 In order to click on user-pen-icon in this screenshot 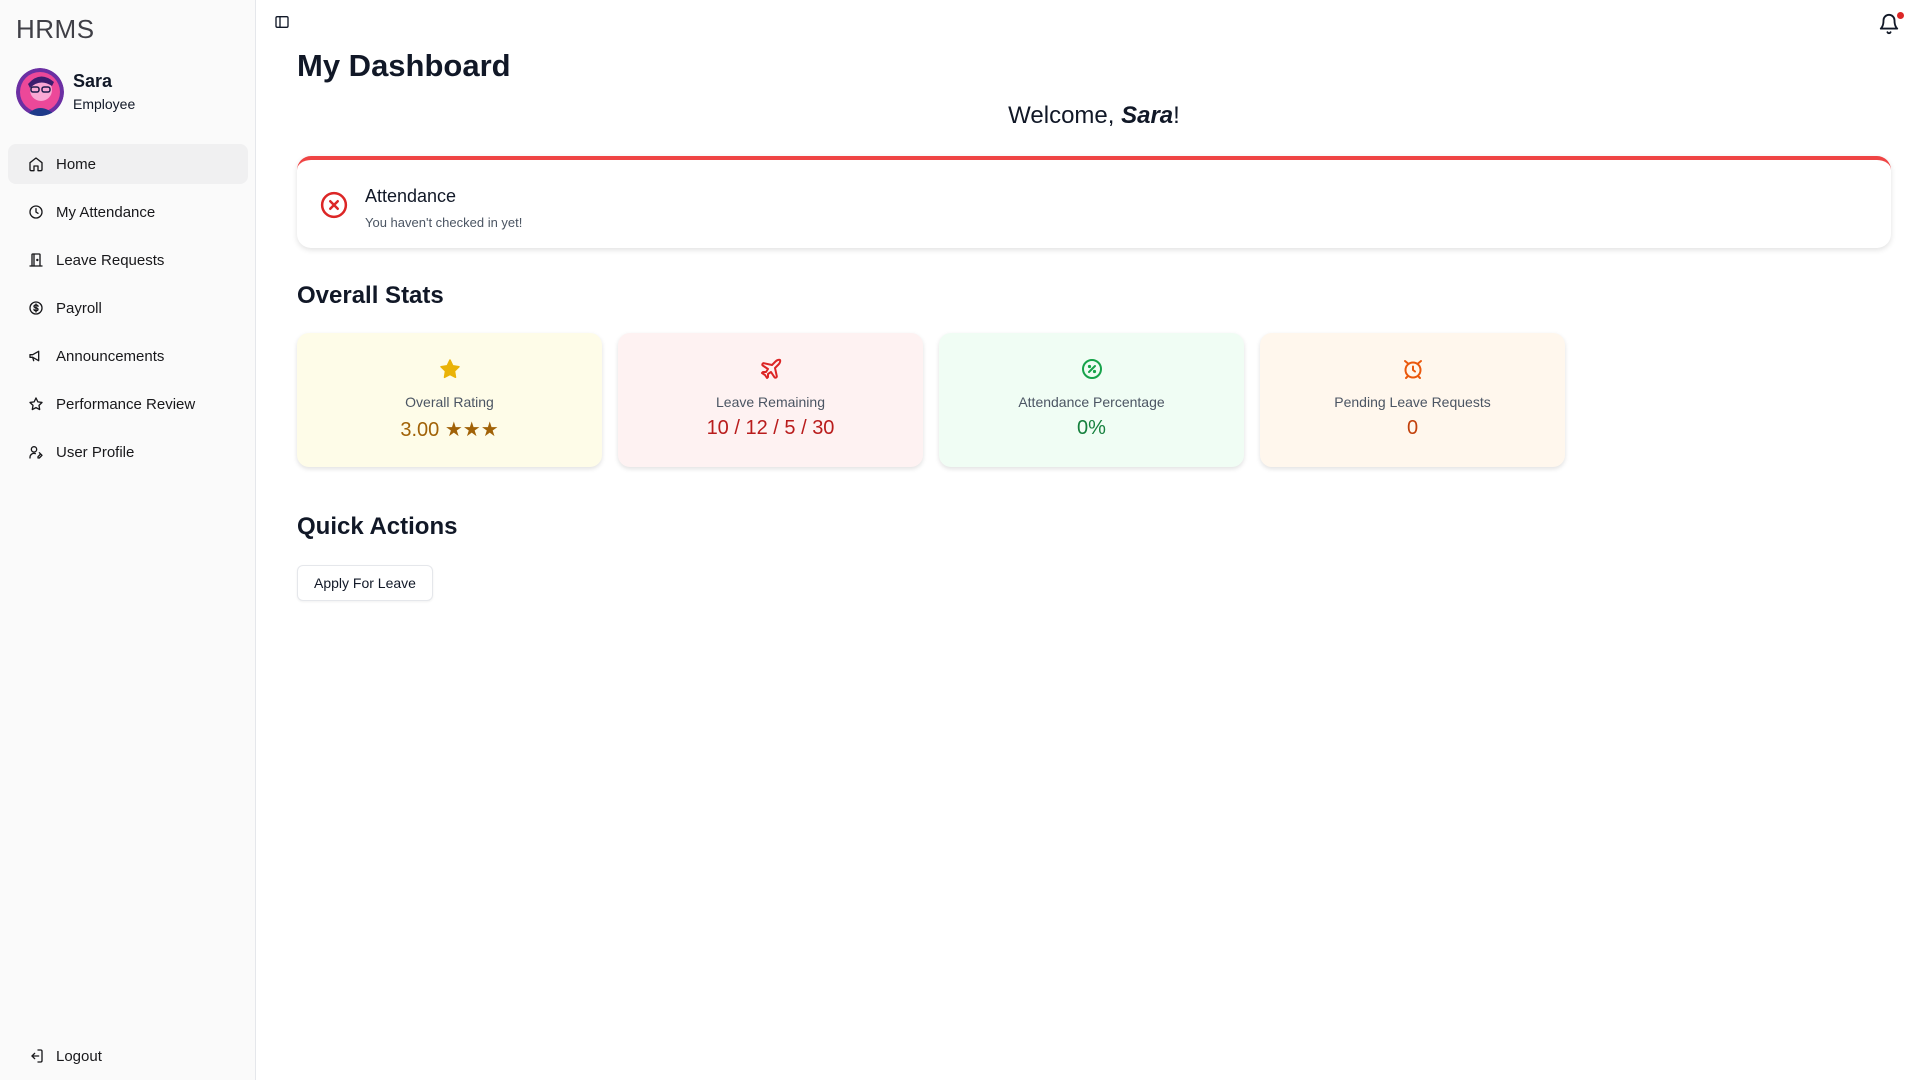, I will do `click(36, 452)`.